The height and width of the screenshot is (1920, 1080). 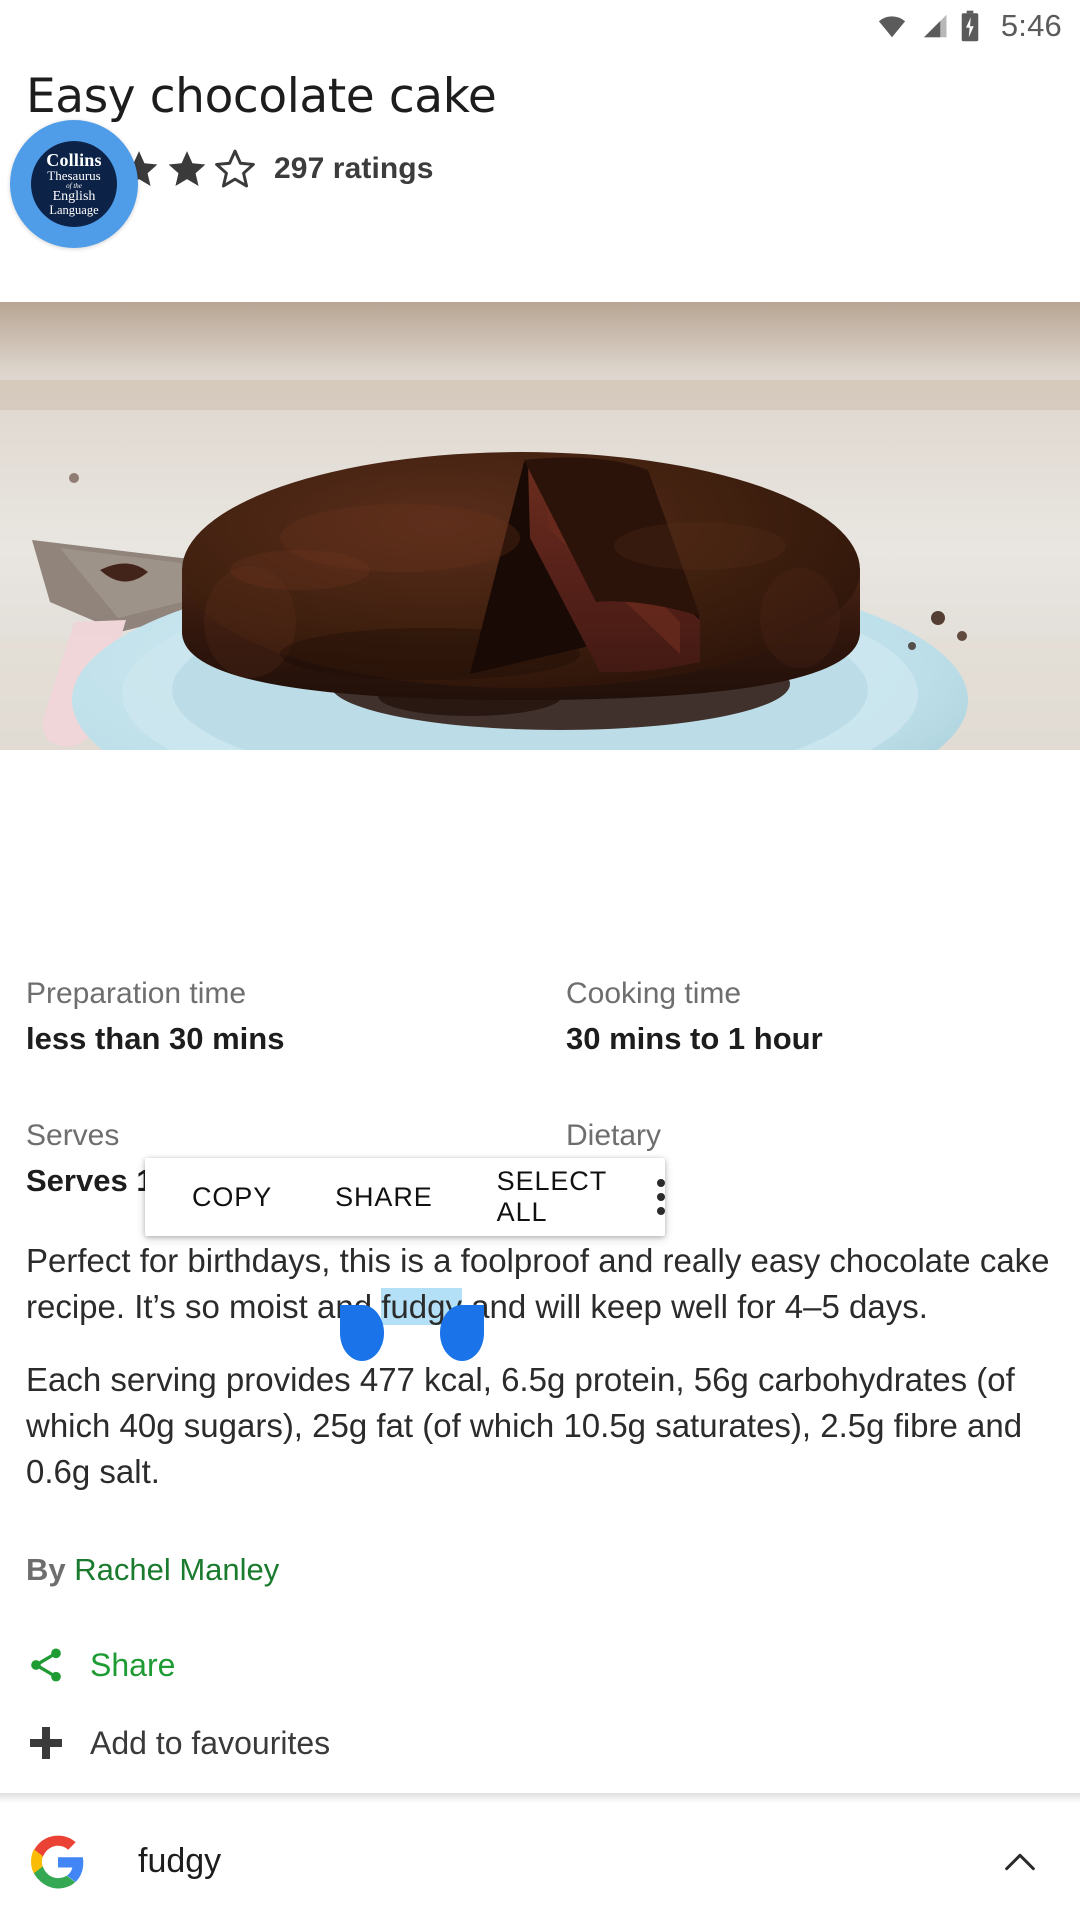 I want to click on star-filled-icon, so click(x=187, y=169).